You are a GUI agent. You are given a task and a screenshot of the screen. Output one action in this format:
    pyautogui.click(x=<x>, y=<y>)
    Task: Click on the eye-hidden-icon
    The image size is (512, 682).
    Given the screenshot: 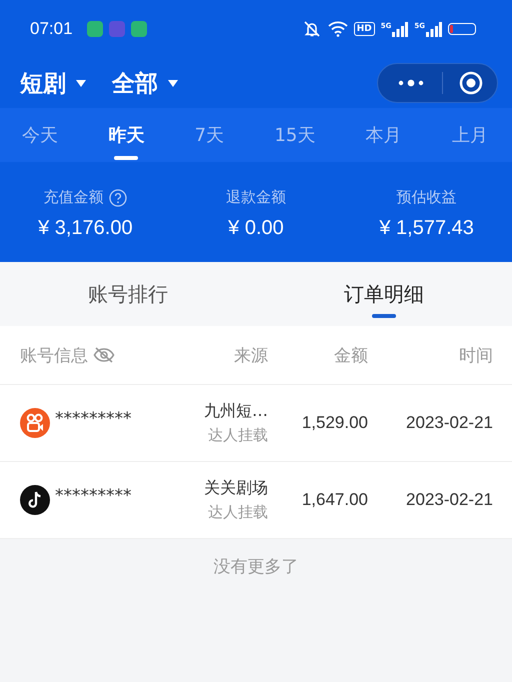 What is the action you would take?
    pyautogui.click(x=104, y=355)
    